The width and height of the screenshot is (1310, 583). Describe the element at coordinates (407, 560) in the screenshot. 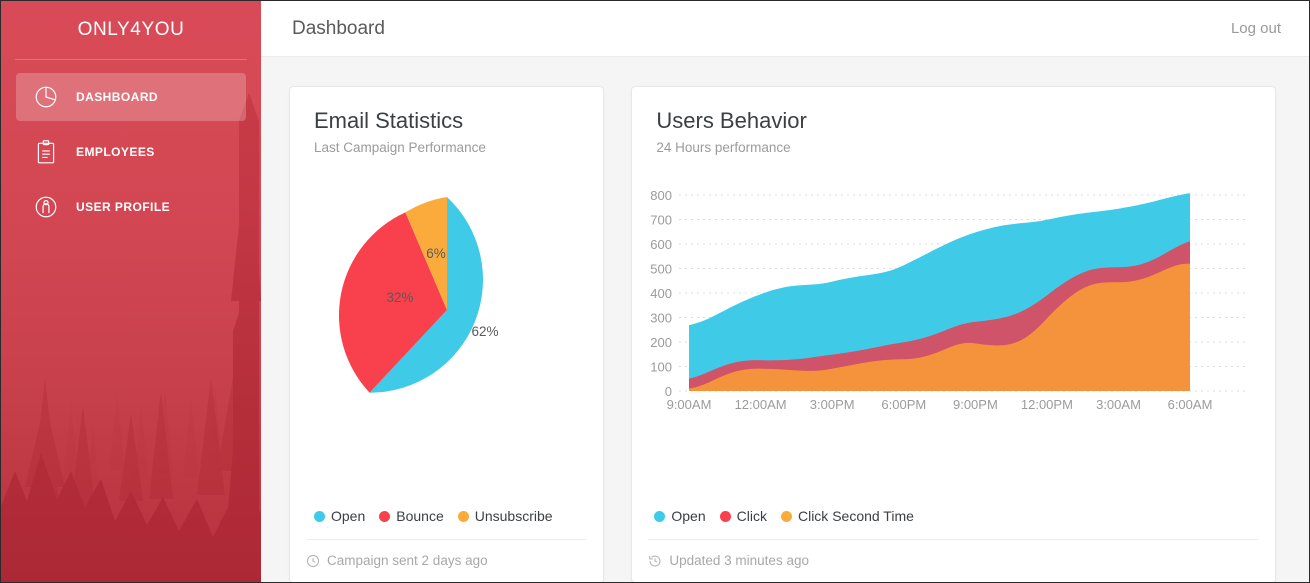

I see `email-footer-text: Campaign sent 2 days ago` at that location.